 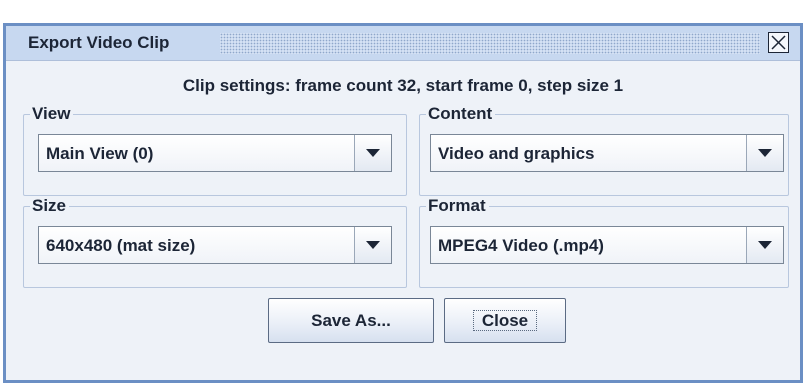 What do you see at coordinates (461, 114) in the screenshot?
I see `content-group-label: Content` at bounding box center [461, 114].